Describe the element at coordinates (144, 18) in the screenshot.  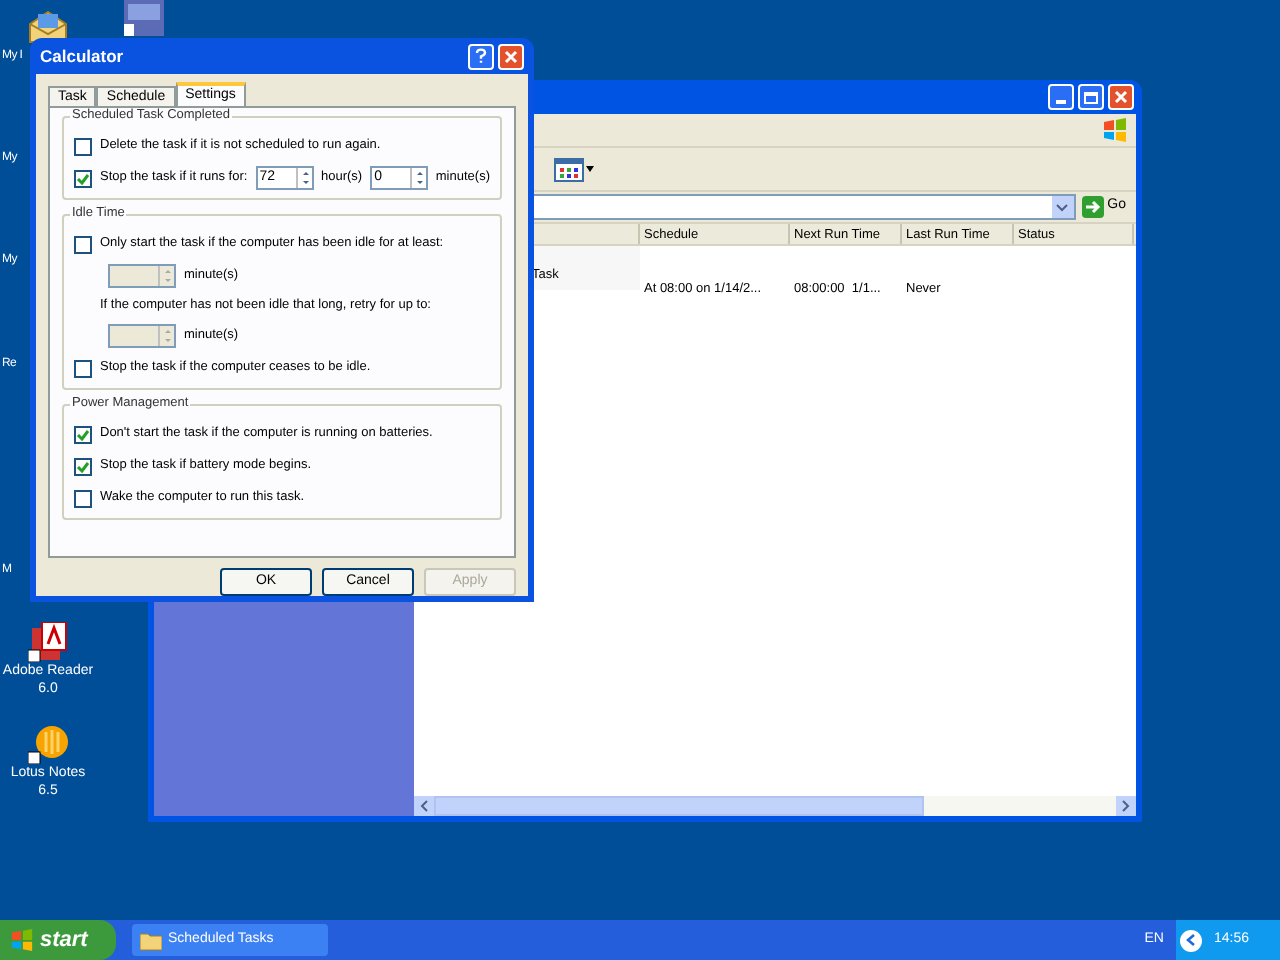
I see `image-icon` at that location.